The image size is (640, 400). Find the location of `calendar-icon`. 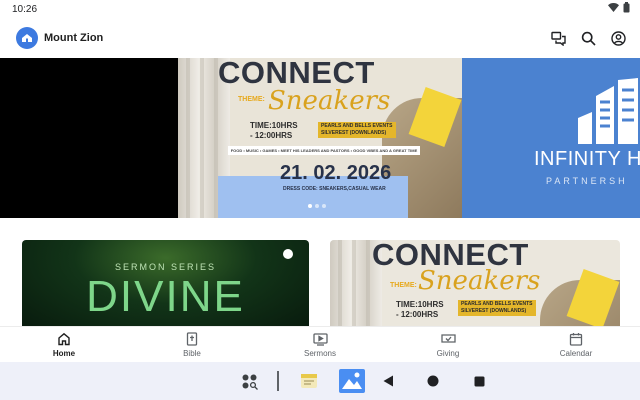

calendar-icon is located at coordinates (576, 339).